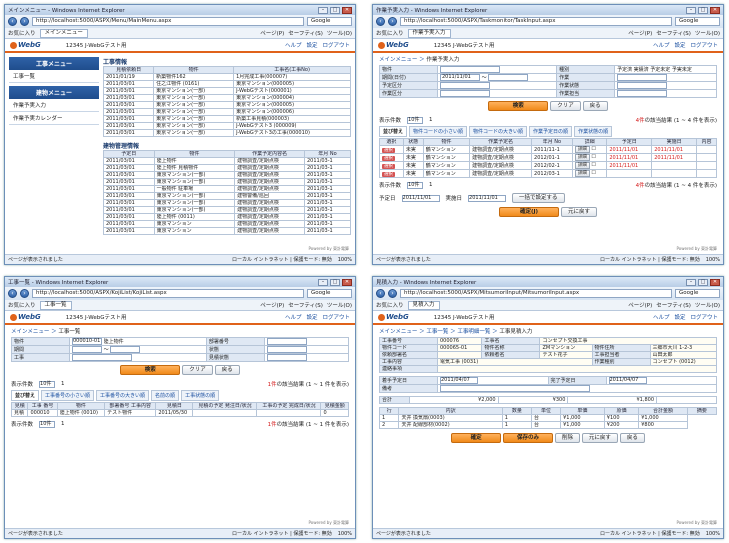  I want to click on kind-checkboxes: 予定済 実績済 予定未定 予実未定, so click(665, 69).